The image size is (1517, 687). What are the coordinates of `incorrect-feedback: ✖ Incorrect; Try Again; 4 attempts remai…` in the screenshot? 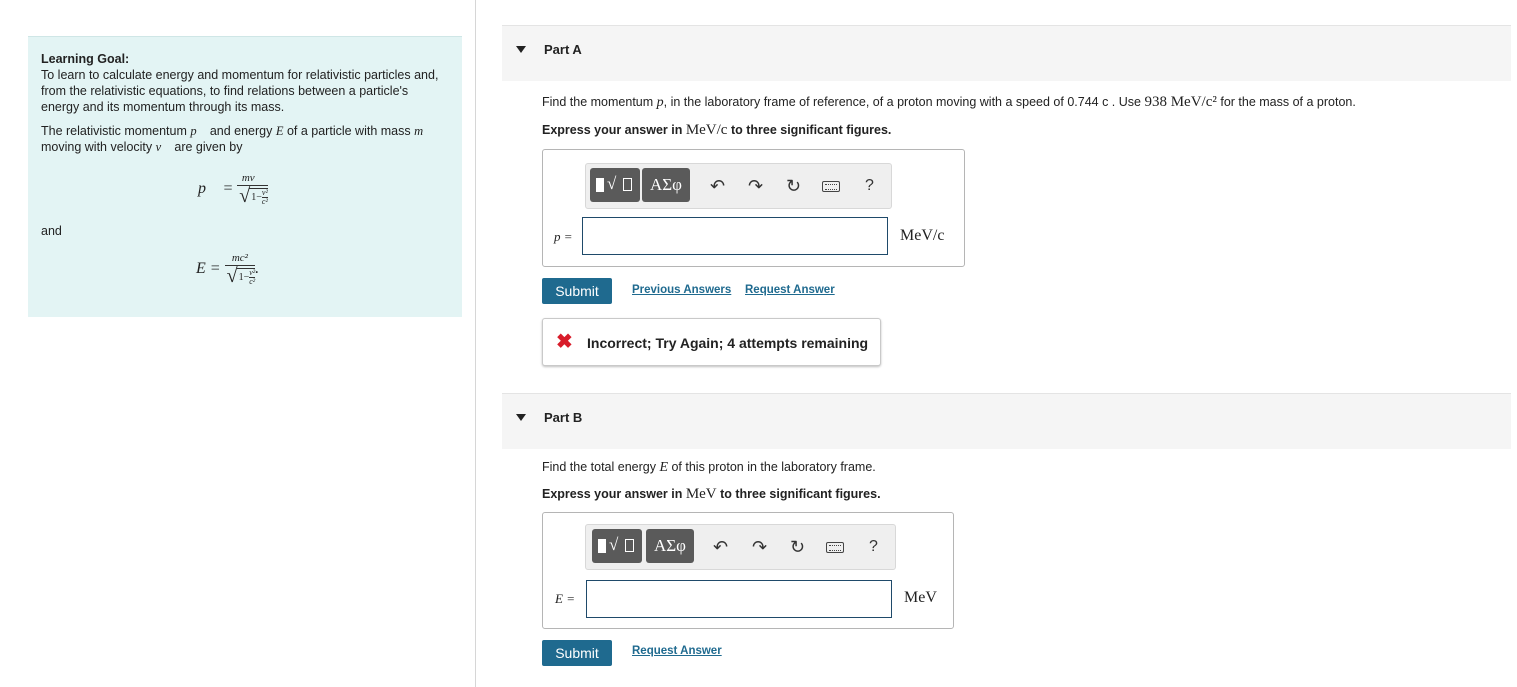 It's located at (711, 342).